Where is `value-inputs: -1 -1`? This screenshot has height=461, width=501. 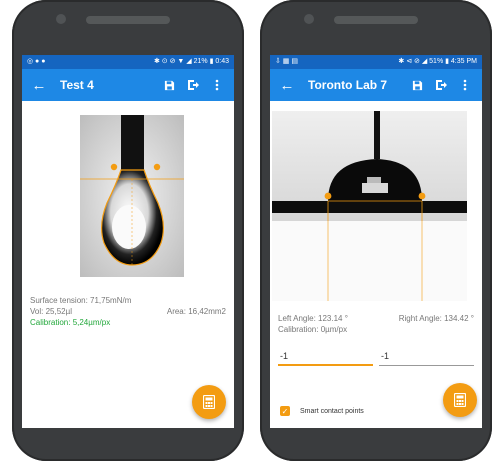 value-inputs: -1 -1 is located at coordinates (376, 357).